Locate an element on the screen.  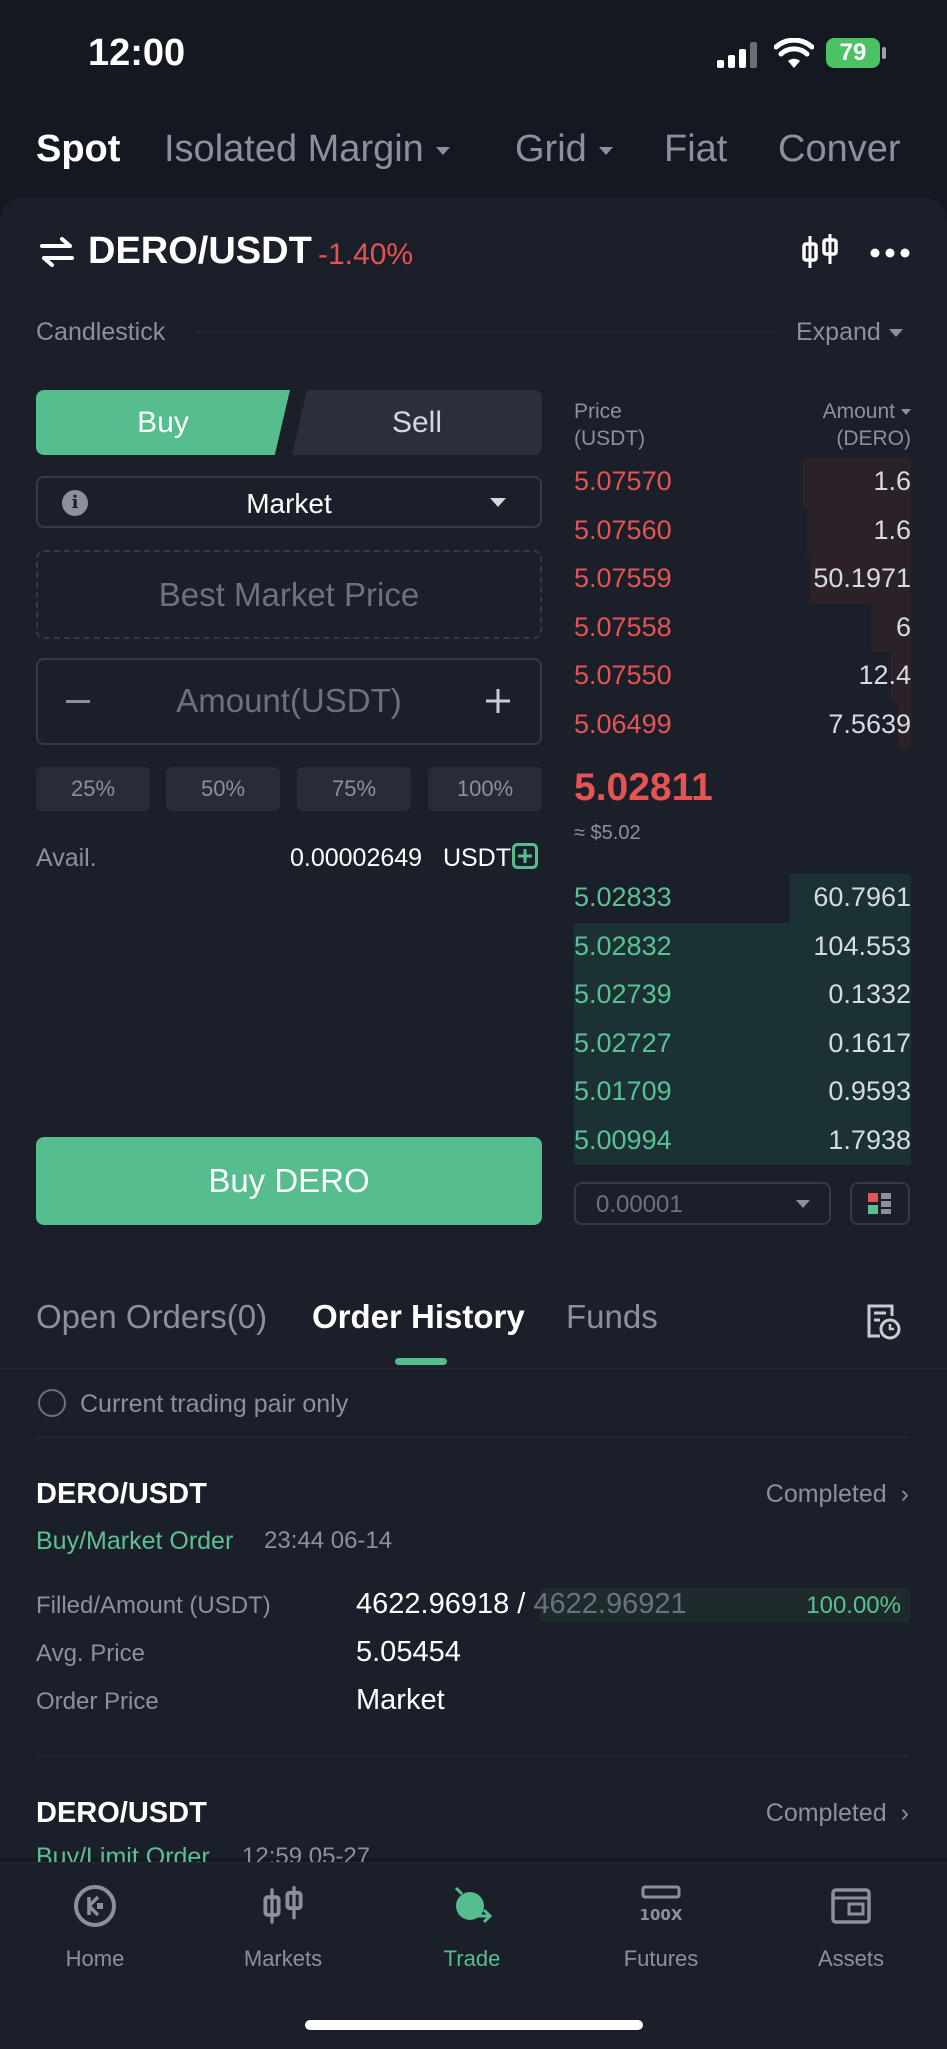
bid-amount: 0.9593 is located at coordinates (869, 1091).